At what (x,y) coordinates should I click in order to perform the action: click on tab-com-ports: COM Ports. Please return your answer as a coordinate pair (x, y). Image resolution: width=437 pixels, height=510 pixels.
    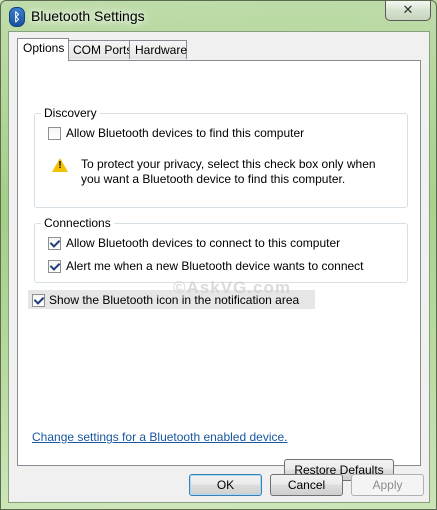
    Looking at the image, I should click on (99, 49).